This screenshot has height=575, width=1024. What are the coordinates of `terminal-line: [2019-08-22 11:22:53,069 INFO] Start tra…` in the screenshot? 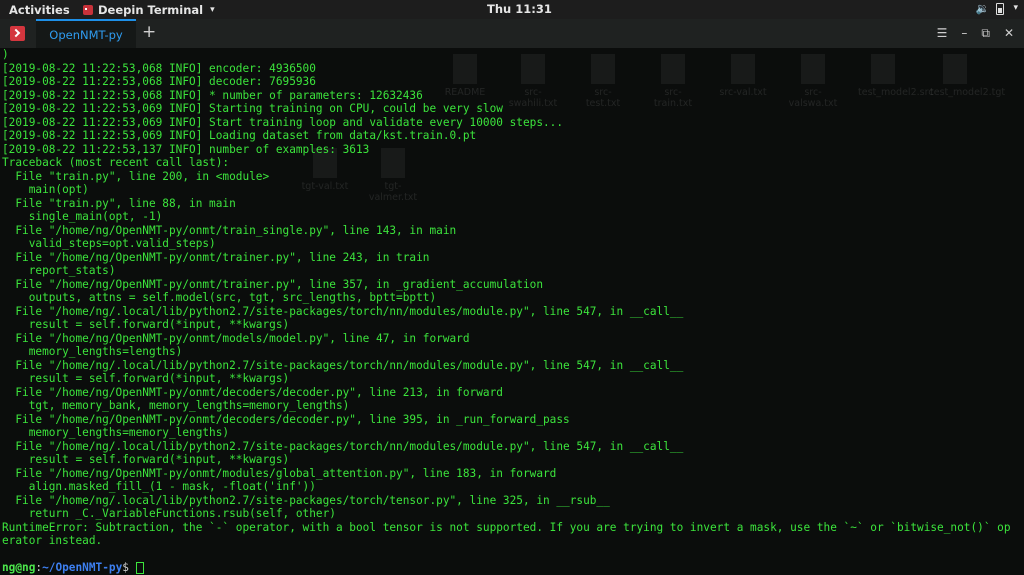 It's located at (283, 122).